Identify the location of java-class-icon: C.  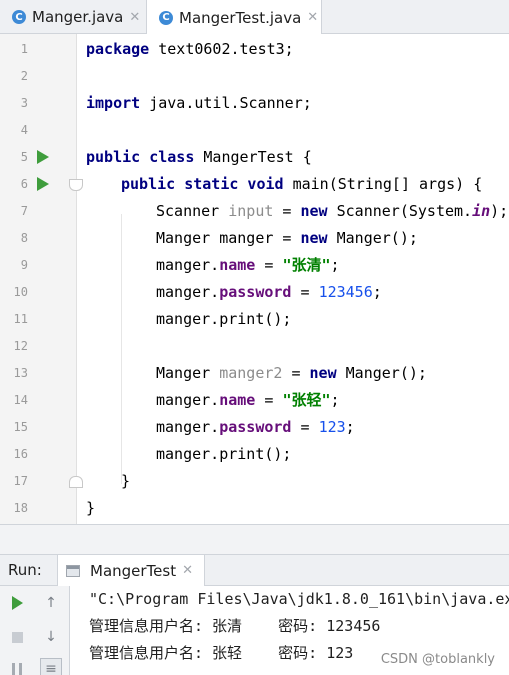
(19, 17).